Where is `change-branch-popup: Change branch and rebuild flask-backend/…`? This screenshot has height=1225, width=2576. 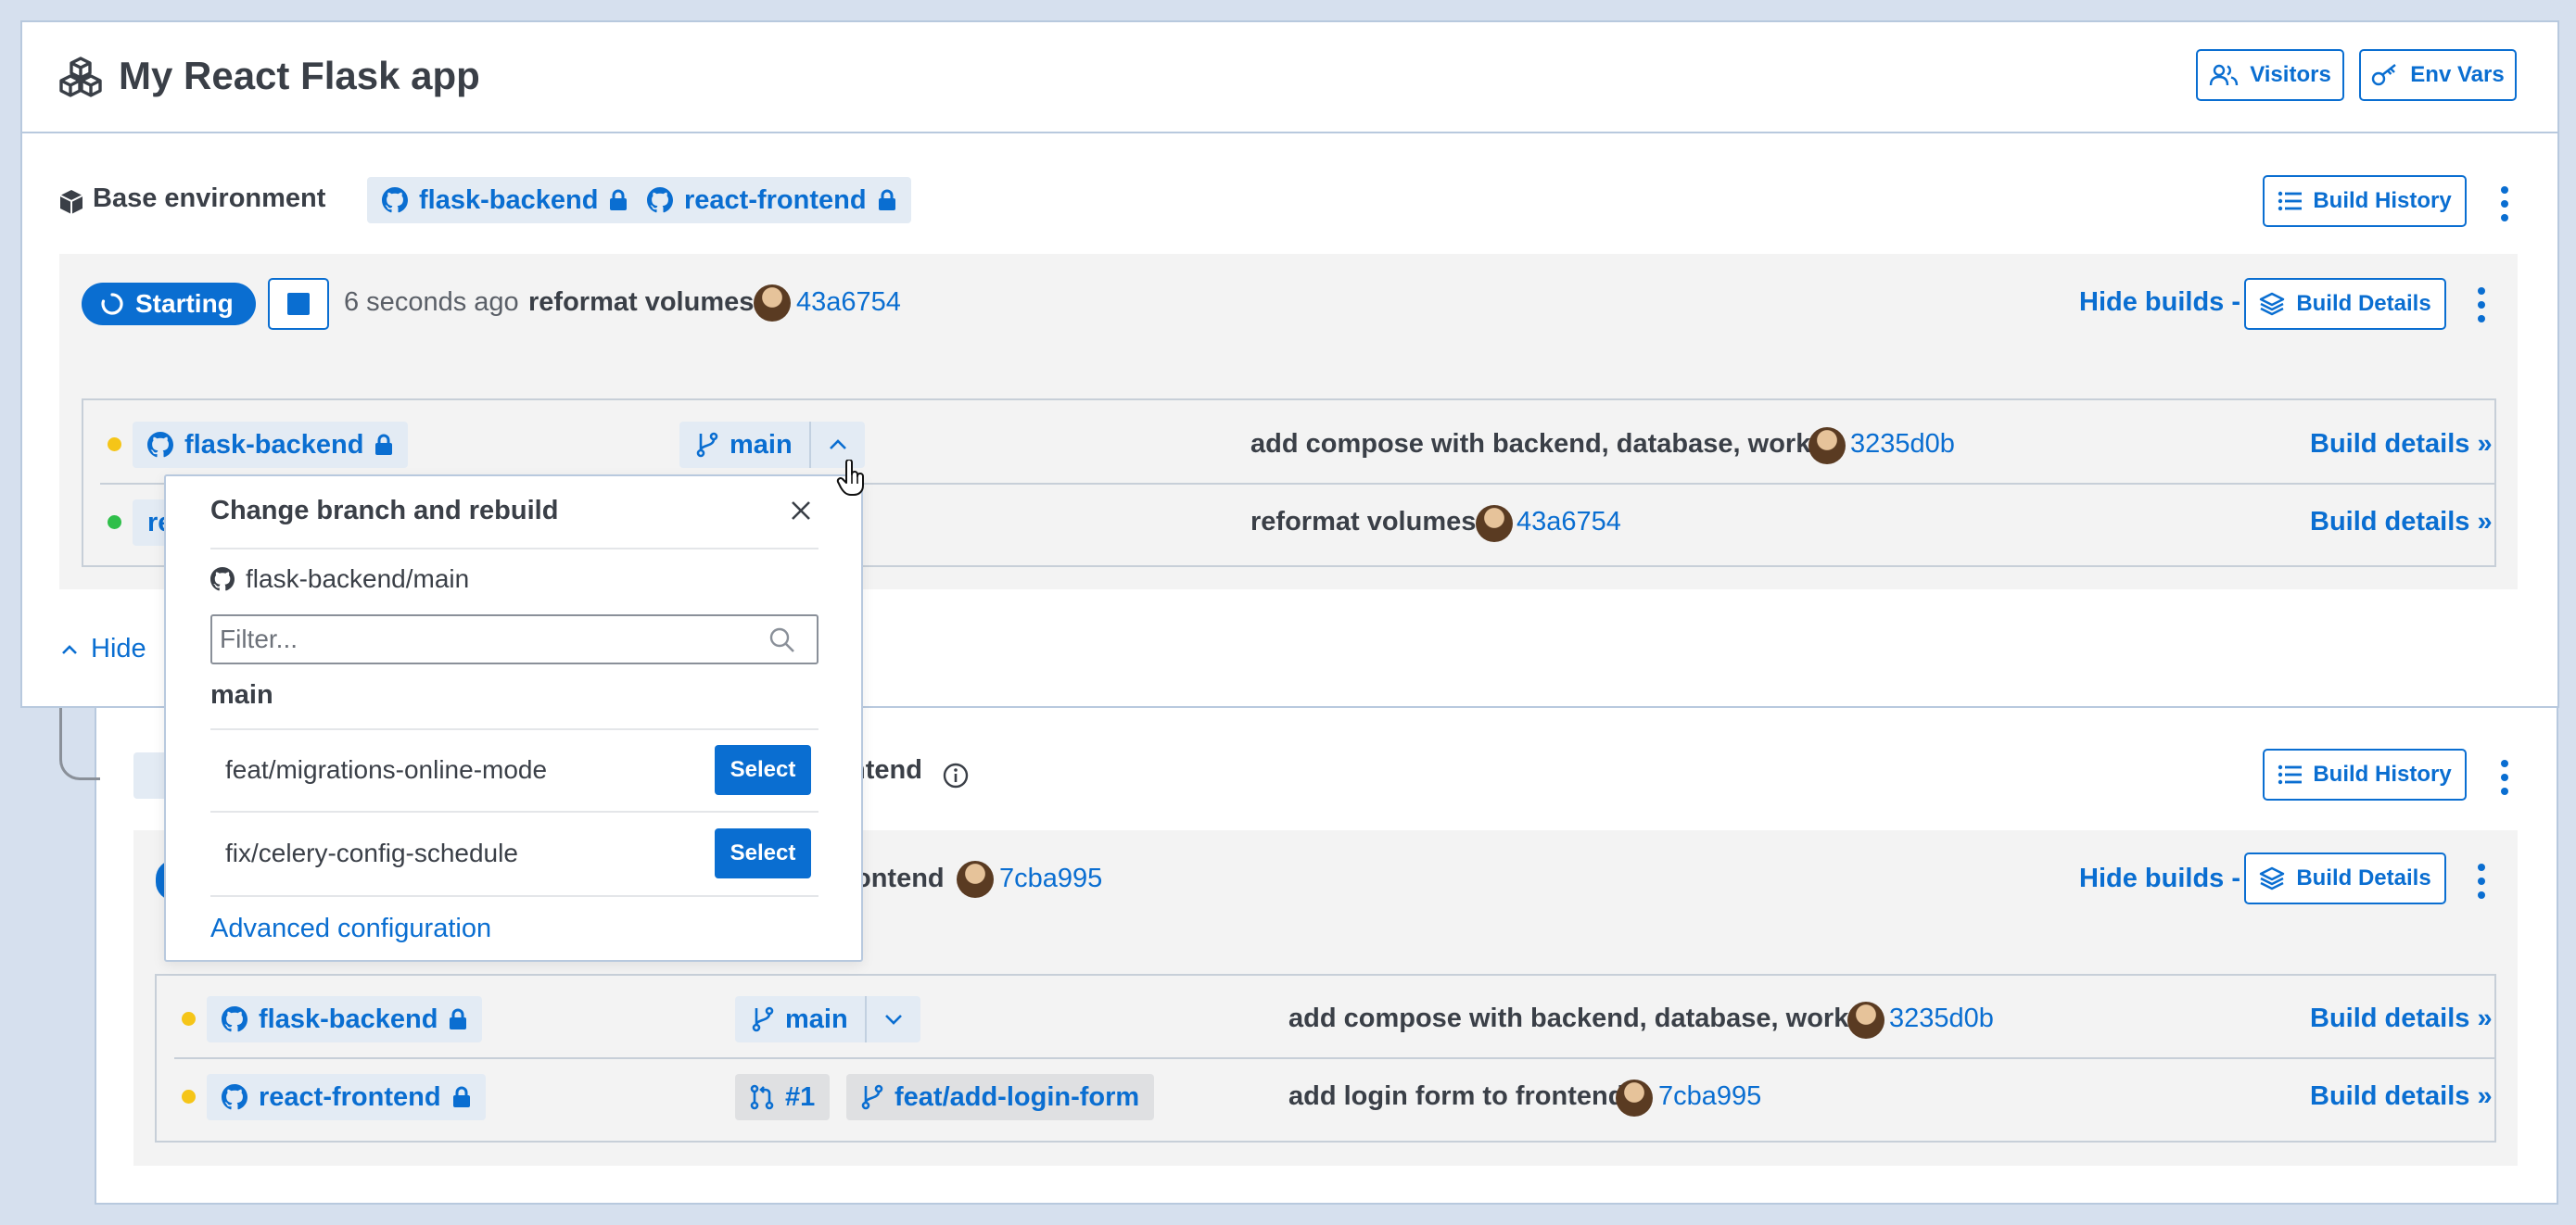
change-branch-popup: Change branch and rebuild flask-backend/… is located at coordinates (513, 718).